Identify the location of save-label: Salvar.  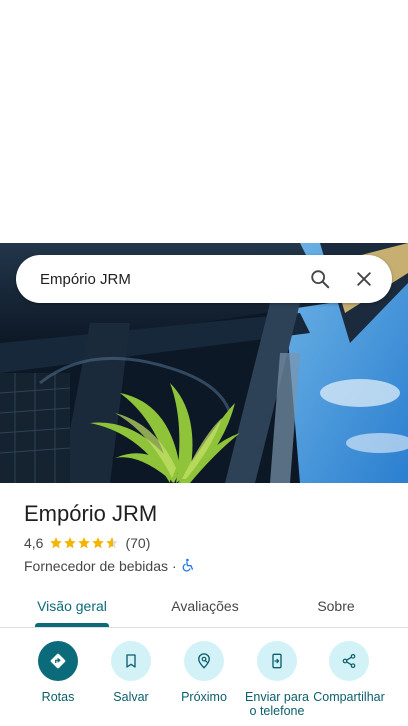
(131, 697).